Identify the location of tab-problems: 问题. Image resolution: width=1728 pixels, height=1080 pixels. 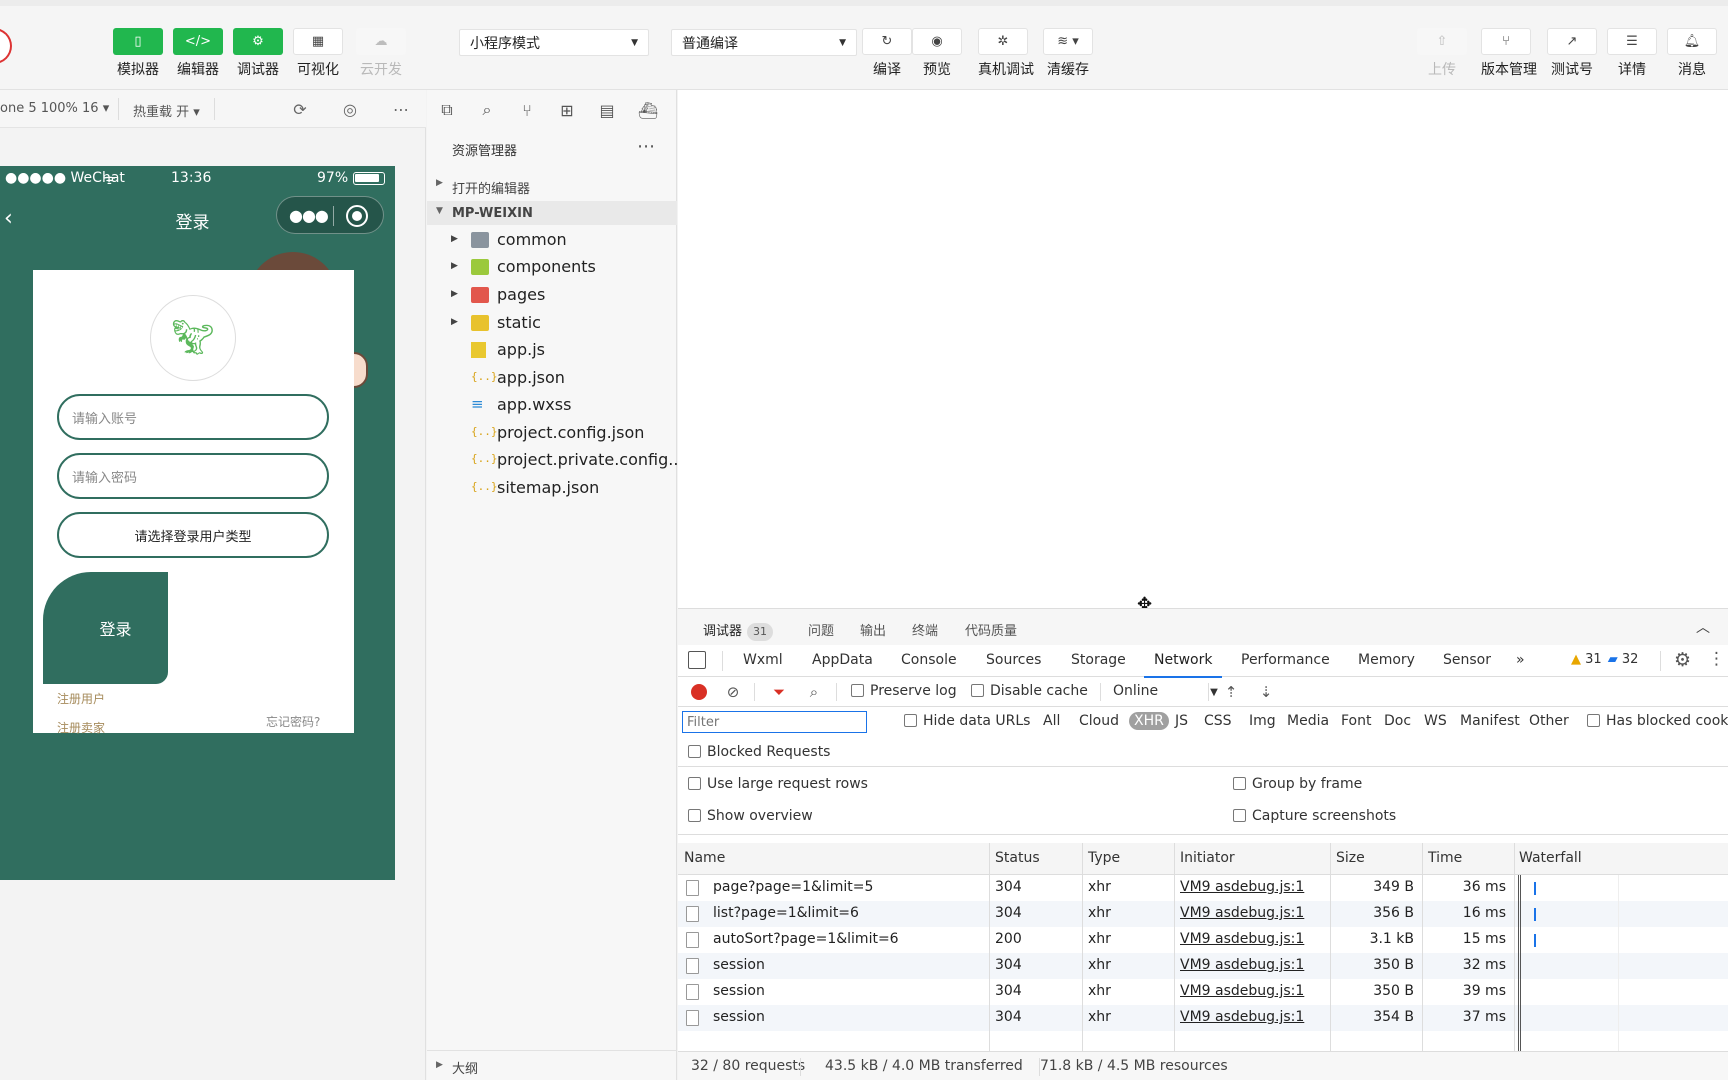
(821, 629).